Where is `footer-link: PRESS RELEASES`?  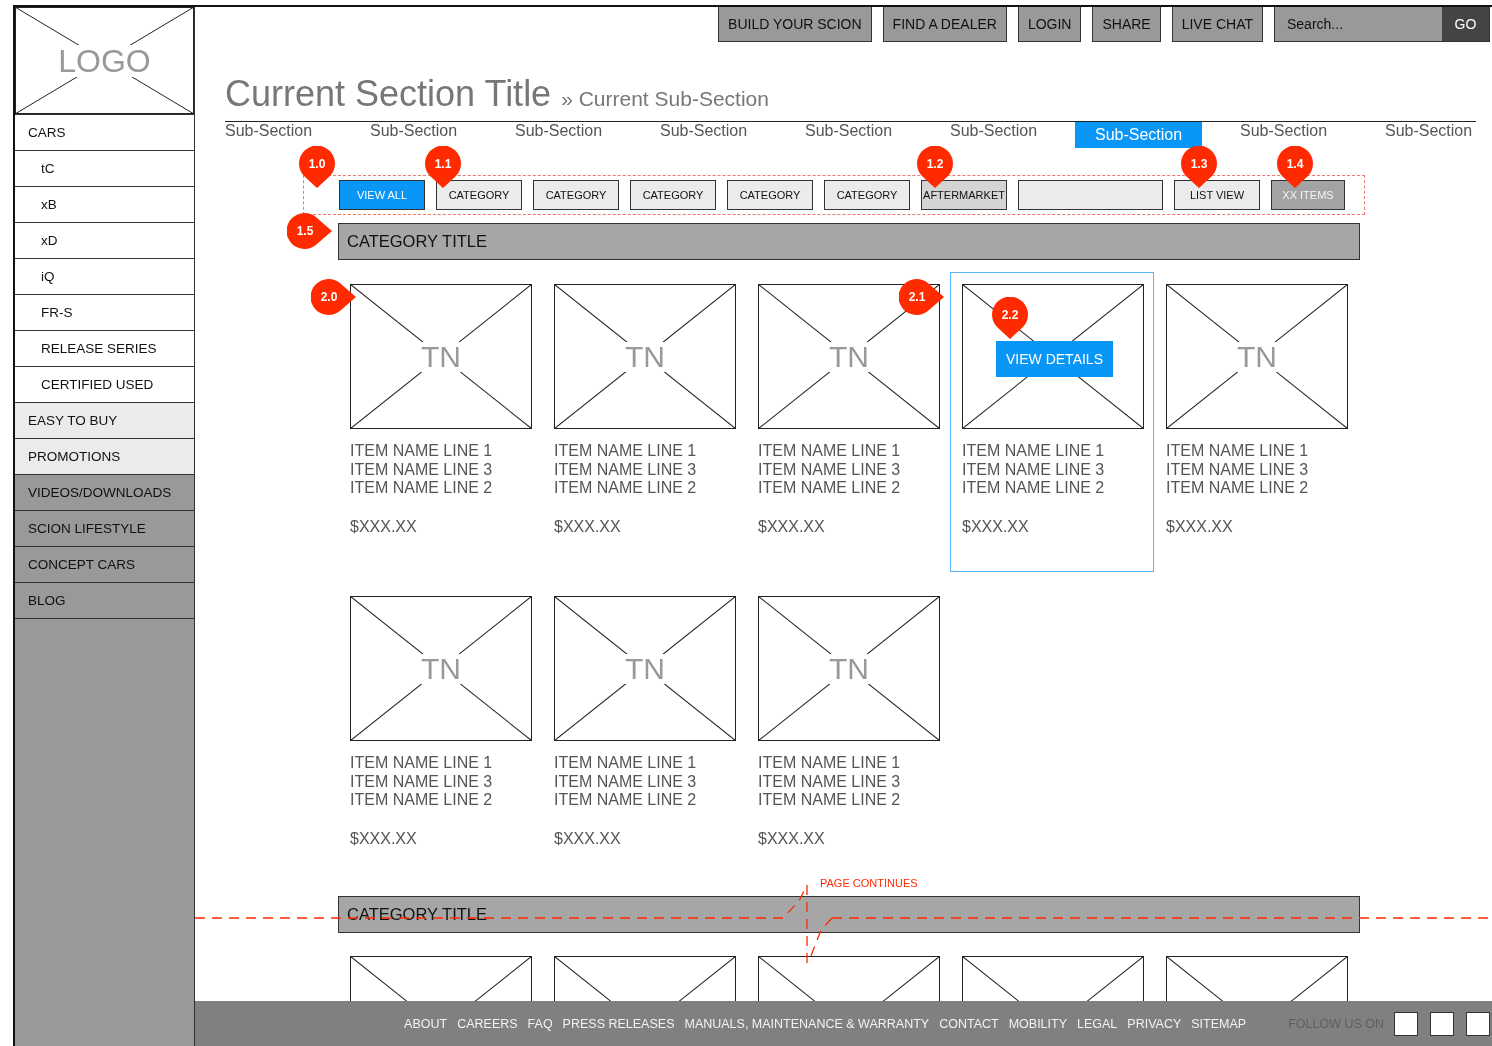 footer-link: PRESS RELEASES is located at coordinates (618, 1023).